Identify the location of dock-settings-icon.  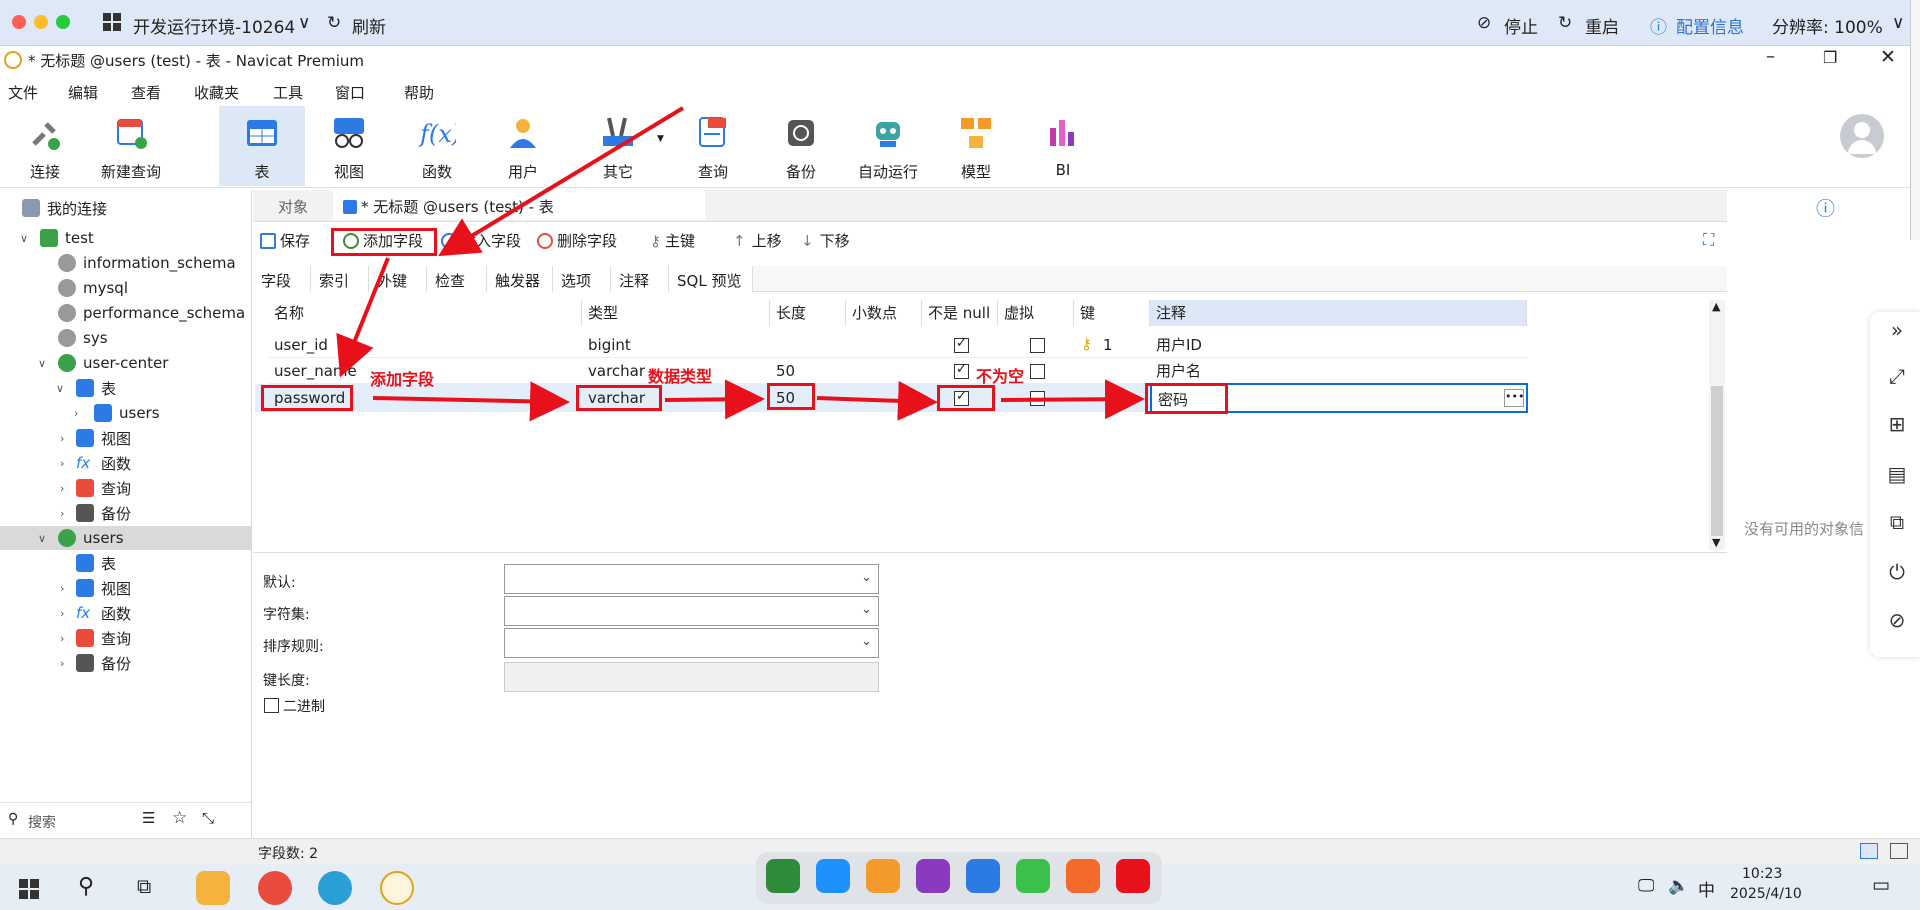
(1083, 876).